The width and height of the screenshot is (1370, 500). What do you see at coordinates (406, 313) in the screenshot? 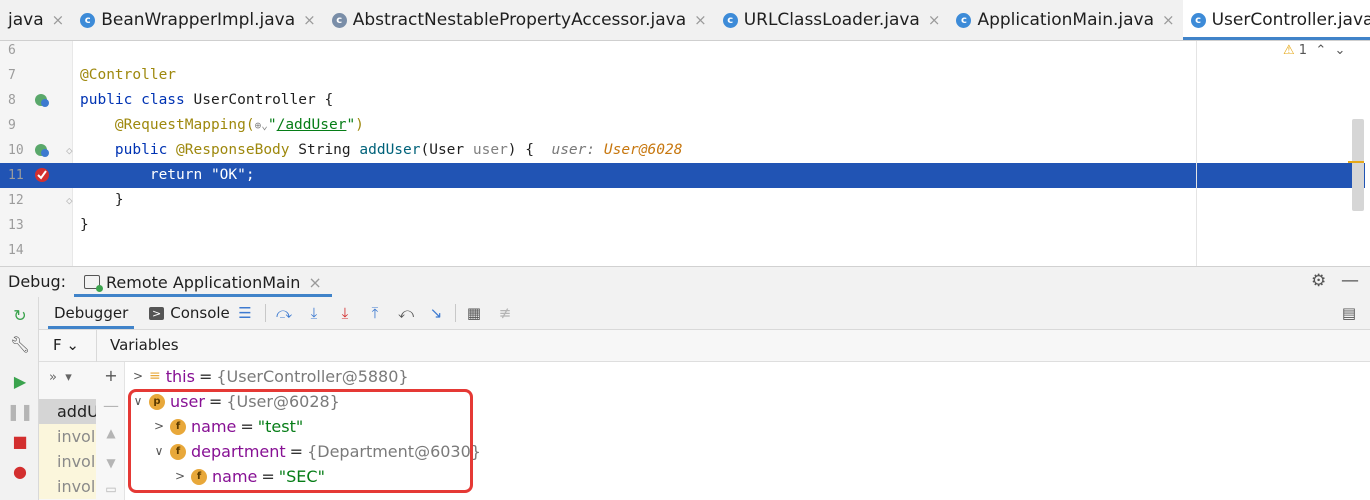
I see `drop-frame-icon: ⤺` at bounding box center [406, 313].